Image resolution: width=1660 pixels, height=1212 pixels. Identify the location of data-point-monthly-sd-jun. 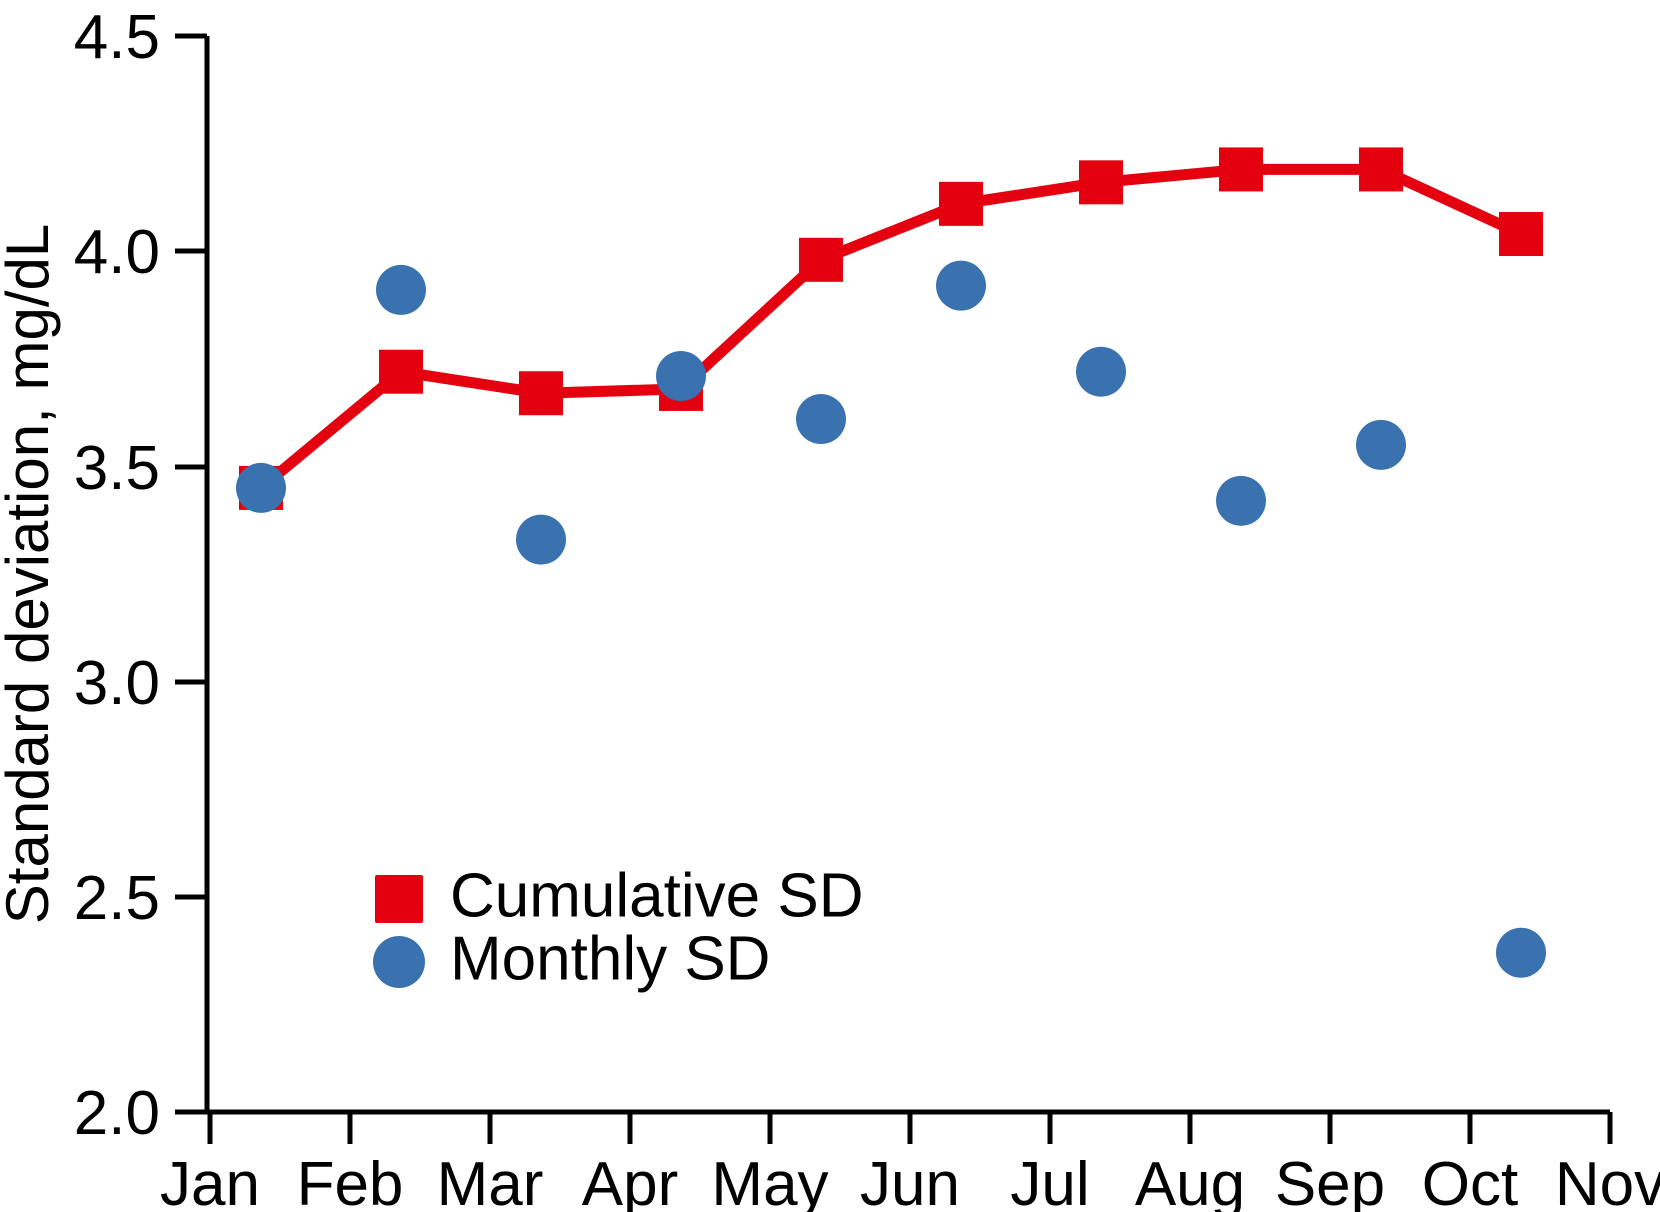
(961, 285).